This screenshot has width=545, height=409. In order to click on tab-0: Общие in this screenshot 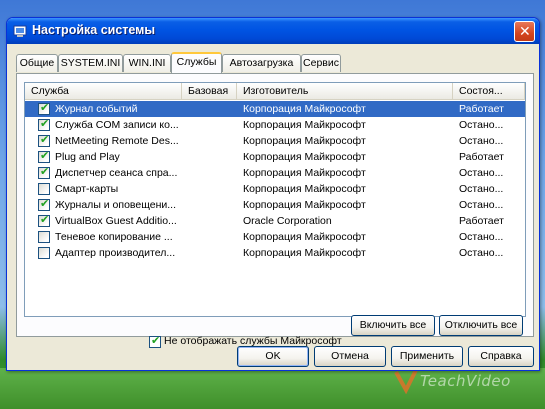, I will do `click(37, 63)`.